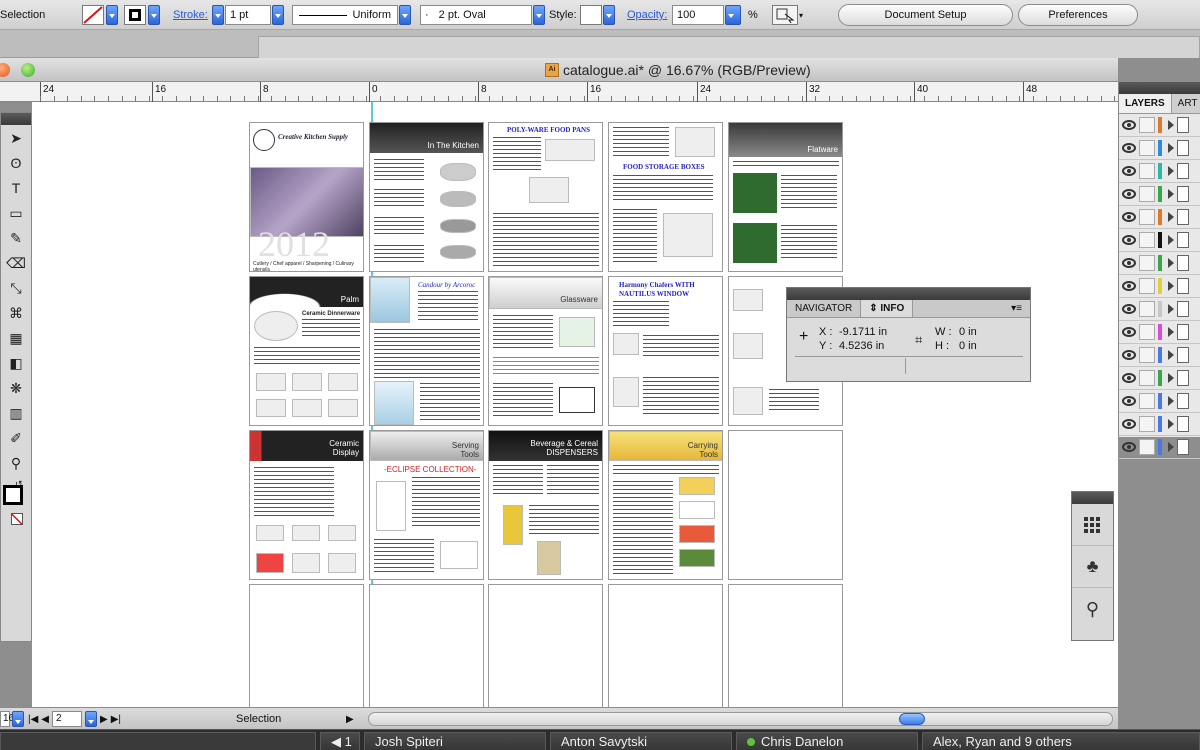 The width and height of the screenshot is (1200, 750). What do you see at coordinates (715, 15) in the screenshot?
I see `opacity-control: 100 %` at bounding box center [715, 15].